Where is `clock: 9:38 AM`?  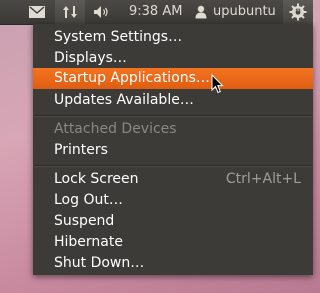 clock: 9:38 AM is located at coordinates (155, 12).